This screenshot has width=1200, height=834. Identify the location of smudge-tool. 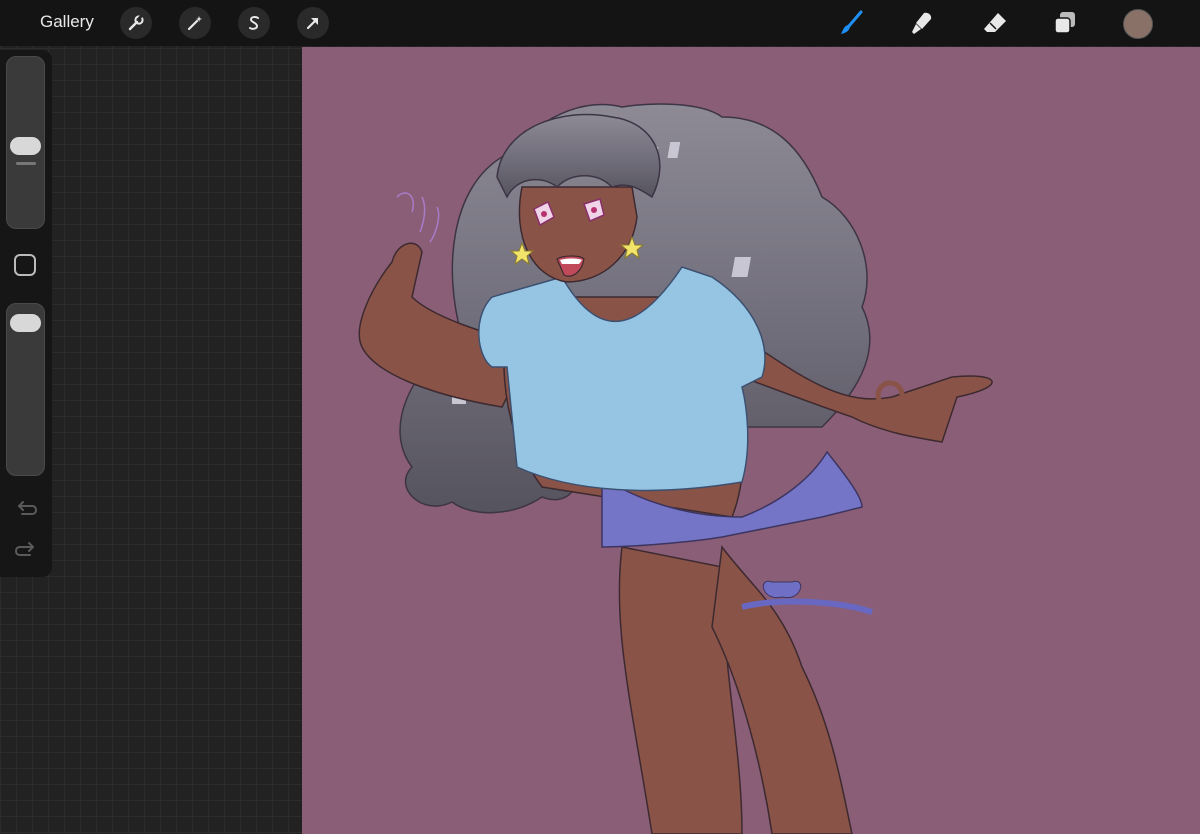
(923, 23).